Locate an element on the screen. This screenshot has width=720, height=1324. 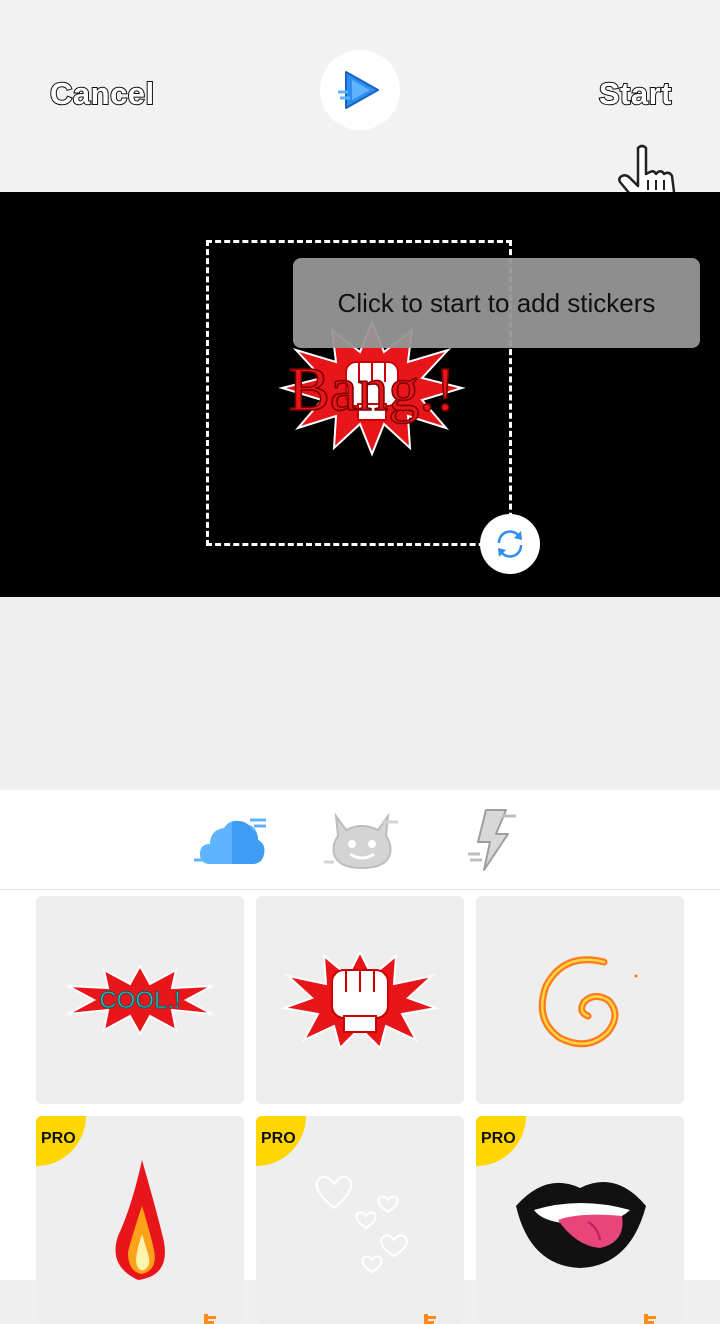
tab-lightning is located at coordinates (494, 840).